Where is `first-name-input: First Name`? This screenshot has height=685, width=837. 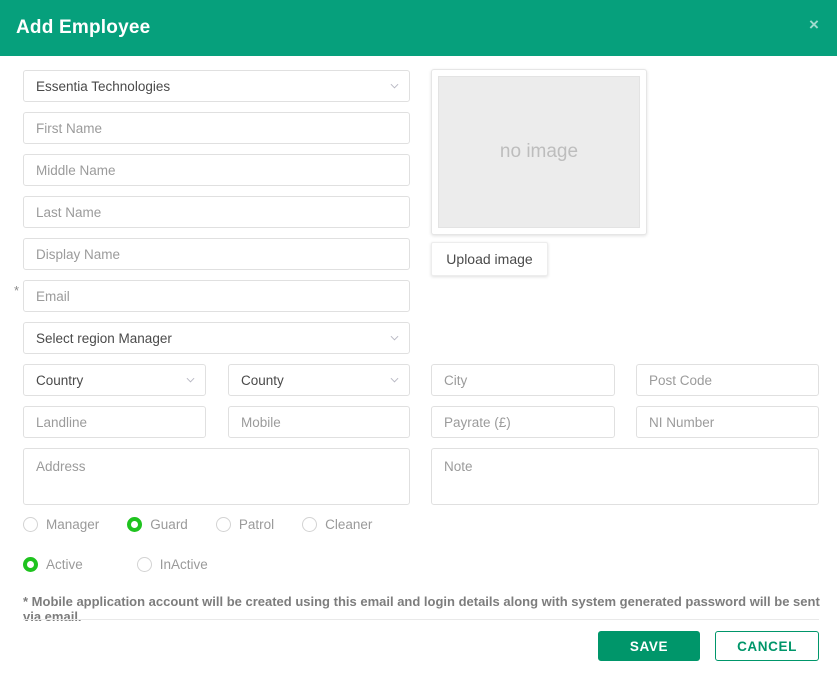 first-name-input: First Name is located at coordinates (216, 128).